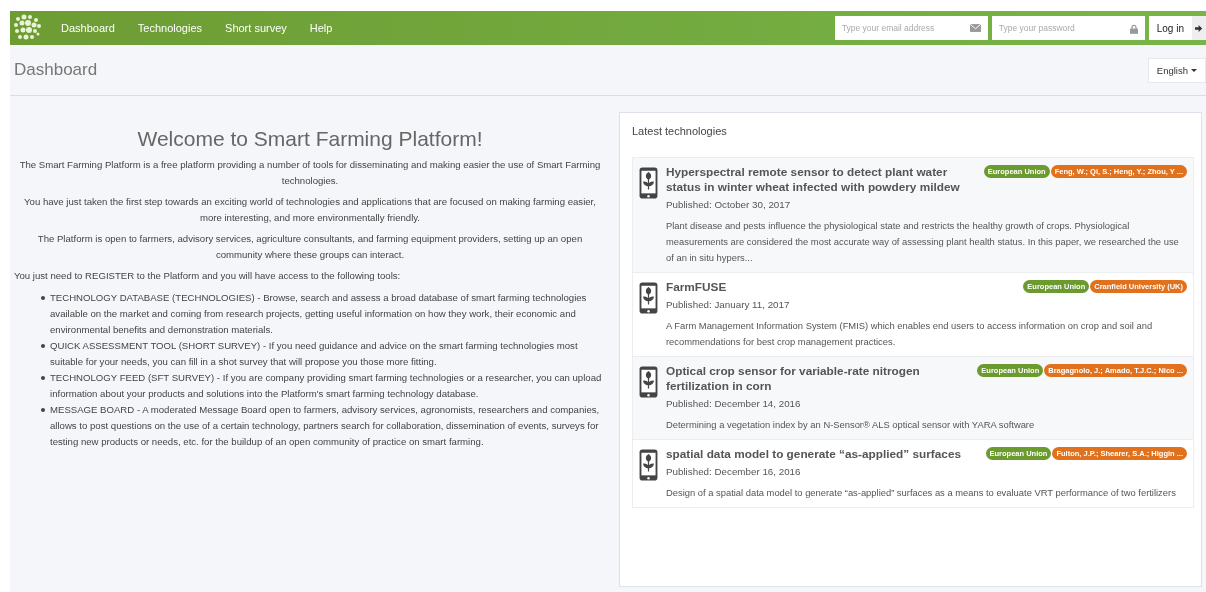 The image size is (1206, 592). I want to click on sign-in-icon, so click(1199, 28).